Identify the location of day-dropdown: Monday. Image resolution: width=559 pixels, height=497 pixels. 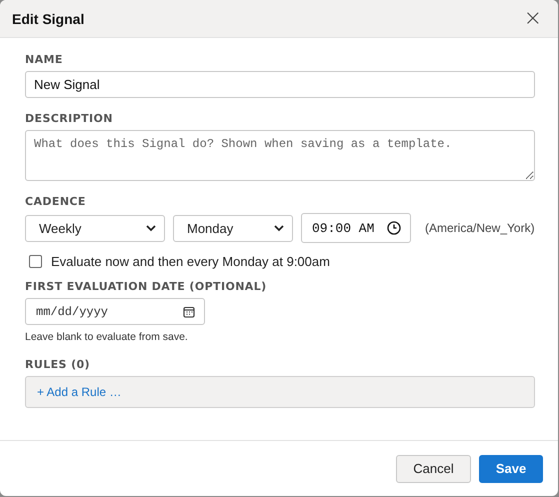
(233, 228).